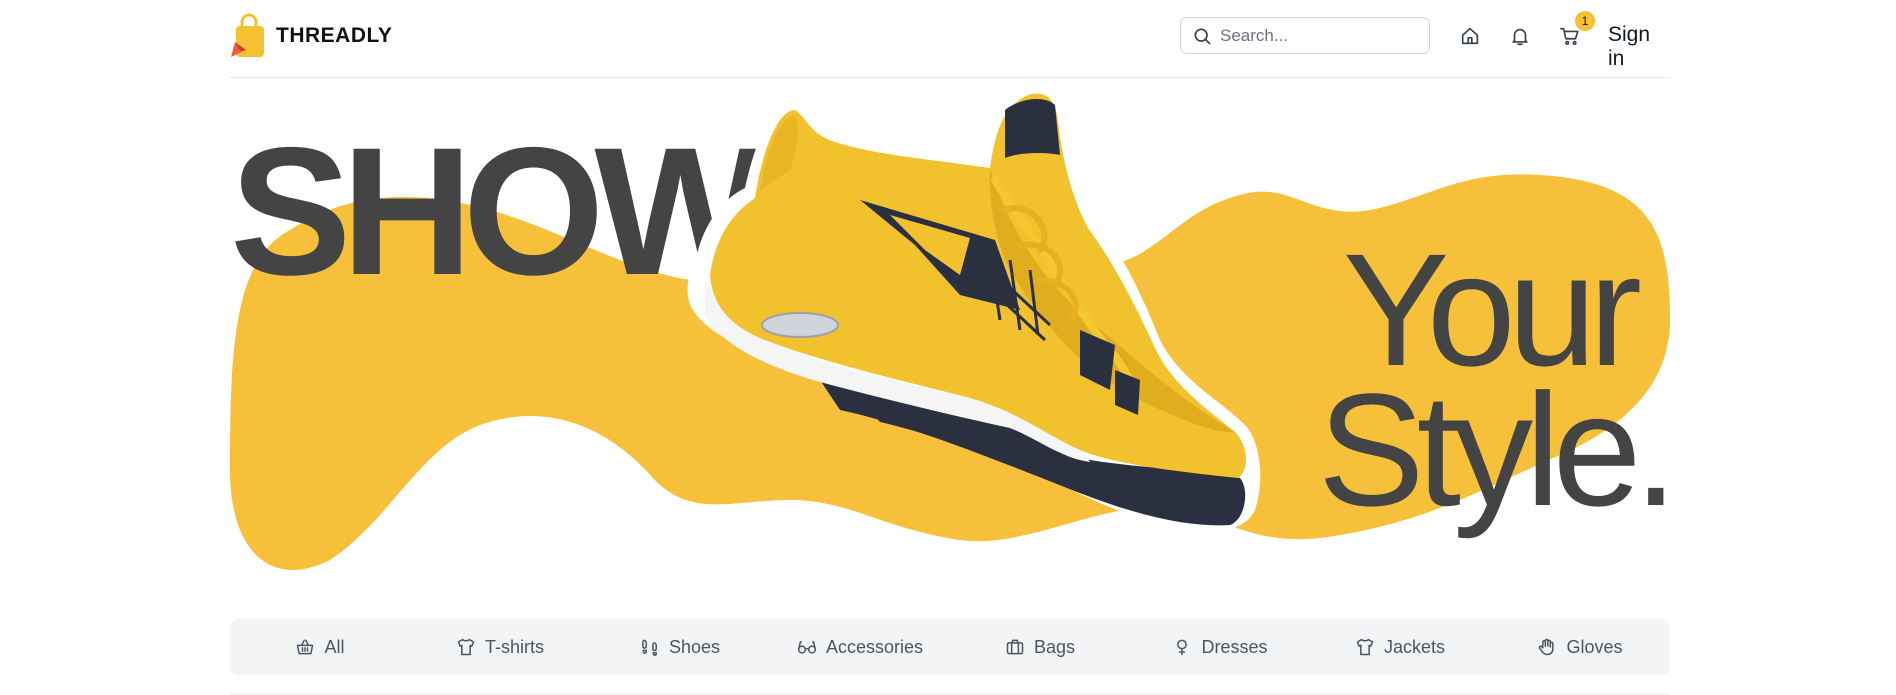 This screenshot has height=695, width=1896. What do you see at coordinates (1015, 647) in the screenshot?
I see `briefcase-icon` at bounding box center [1015, 647].